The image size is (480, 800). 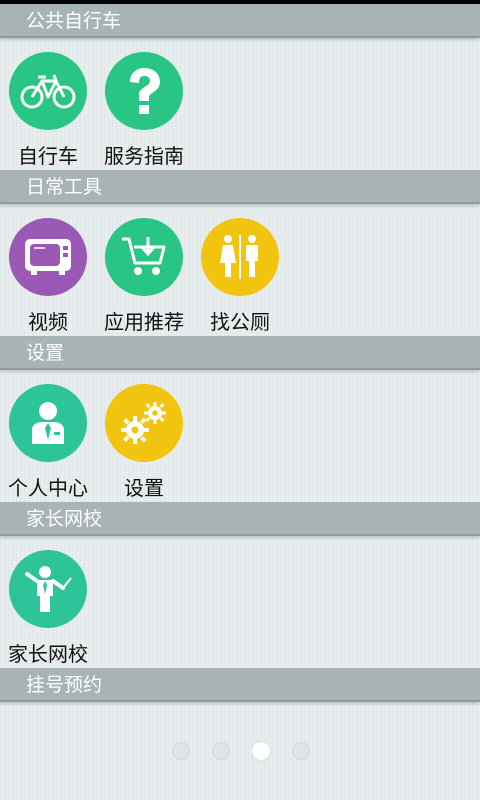 I want to click on tv-icon, so click(x=48, y=257).